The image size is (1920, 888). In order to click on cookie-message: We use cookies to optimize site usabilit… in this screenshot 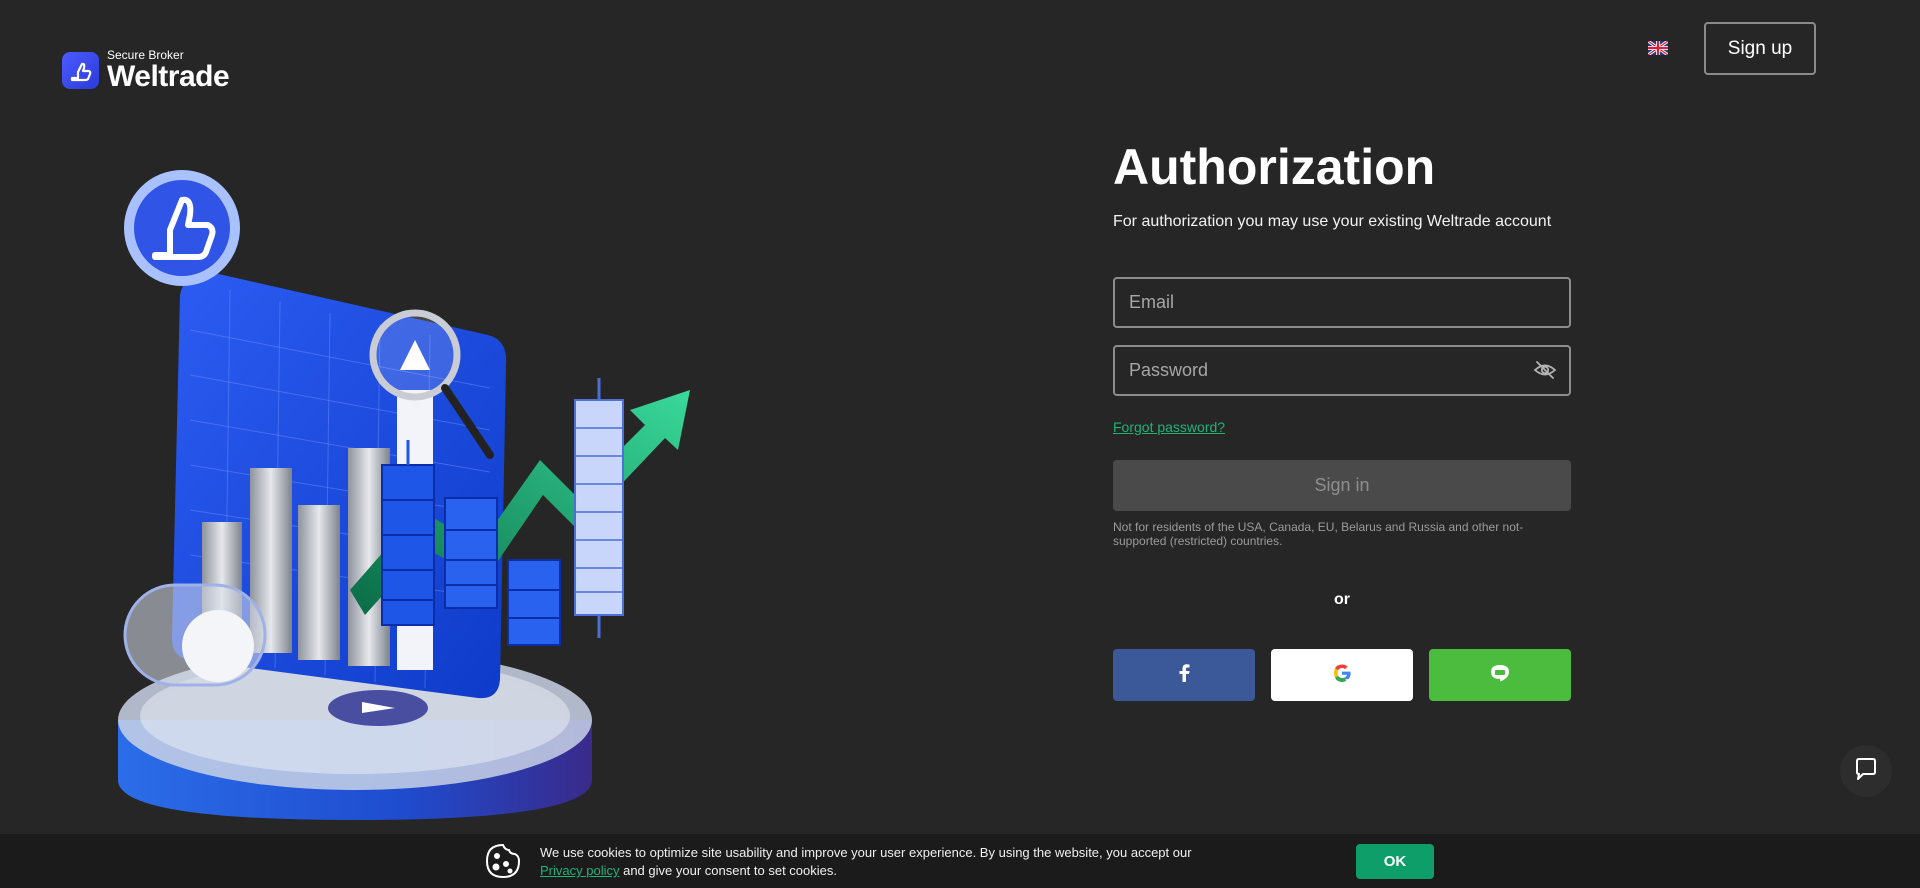, I will do `click(866, 862)`.